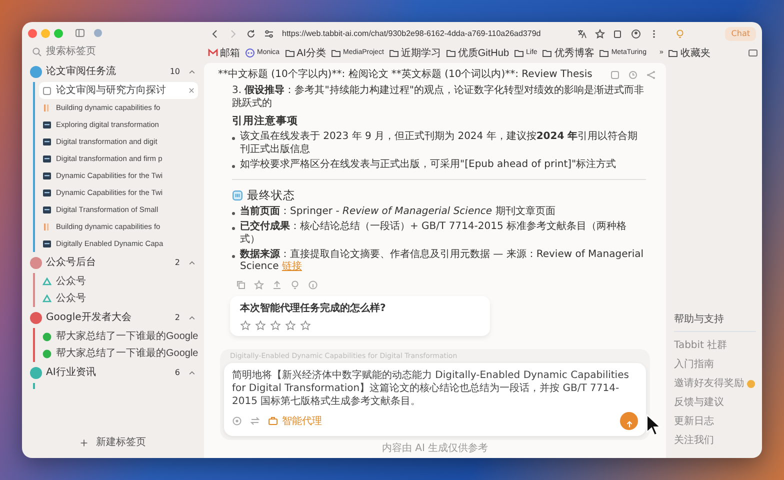  Describe the element at coordinates (568, 53) in the screenshot. I see `bookmark-link: 优秀博客` at that location.